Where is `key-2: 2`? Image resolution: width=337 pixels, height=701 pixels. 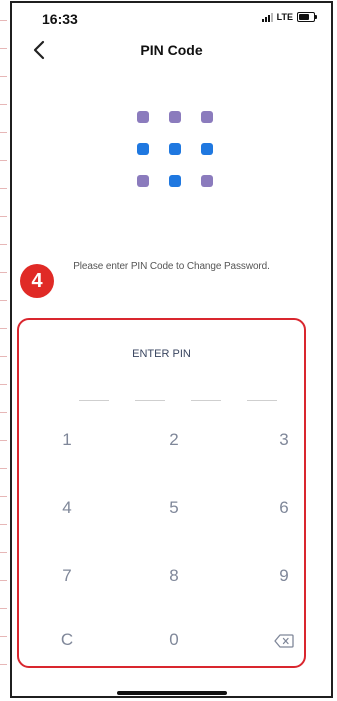 key-2: 2 is located at coordinates (174, 440).